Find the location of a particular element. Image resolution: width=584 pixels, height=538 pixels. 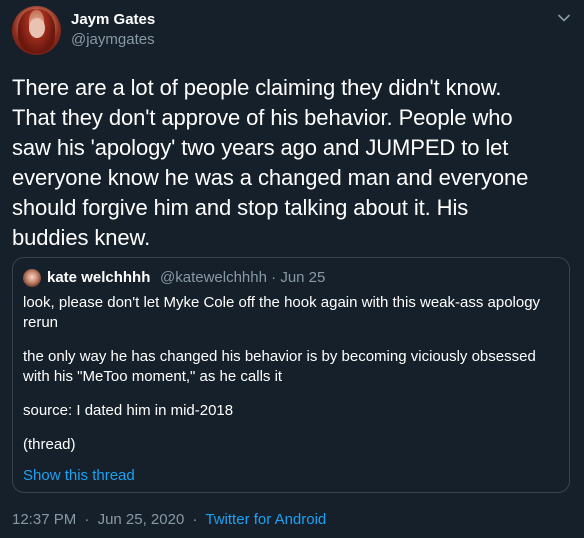

quoted-paragraph: source: I dated him in mid-2018 is located at coordinates (128, 410).